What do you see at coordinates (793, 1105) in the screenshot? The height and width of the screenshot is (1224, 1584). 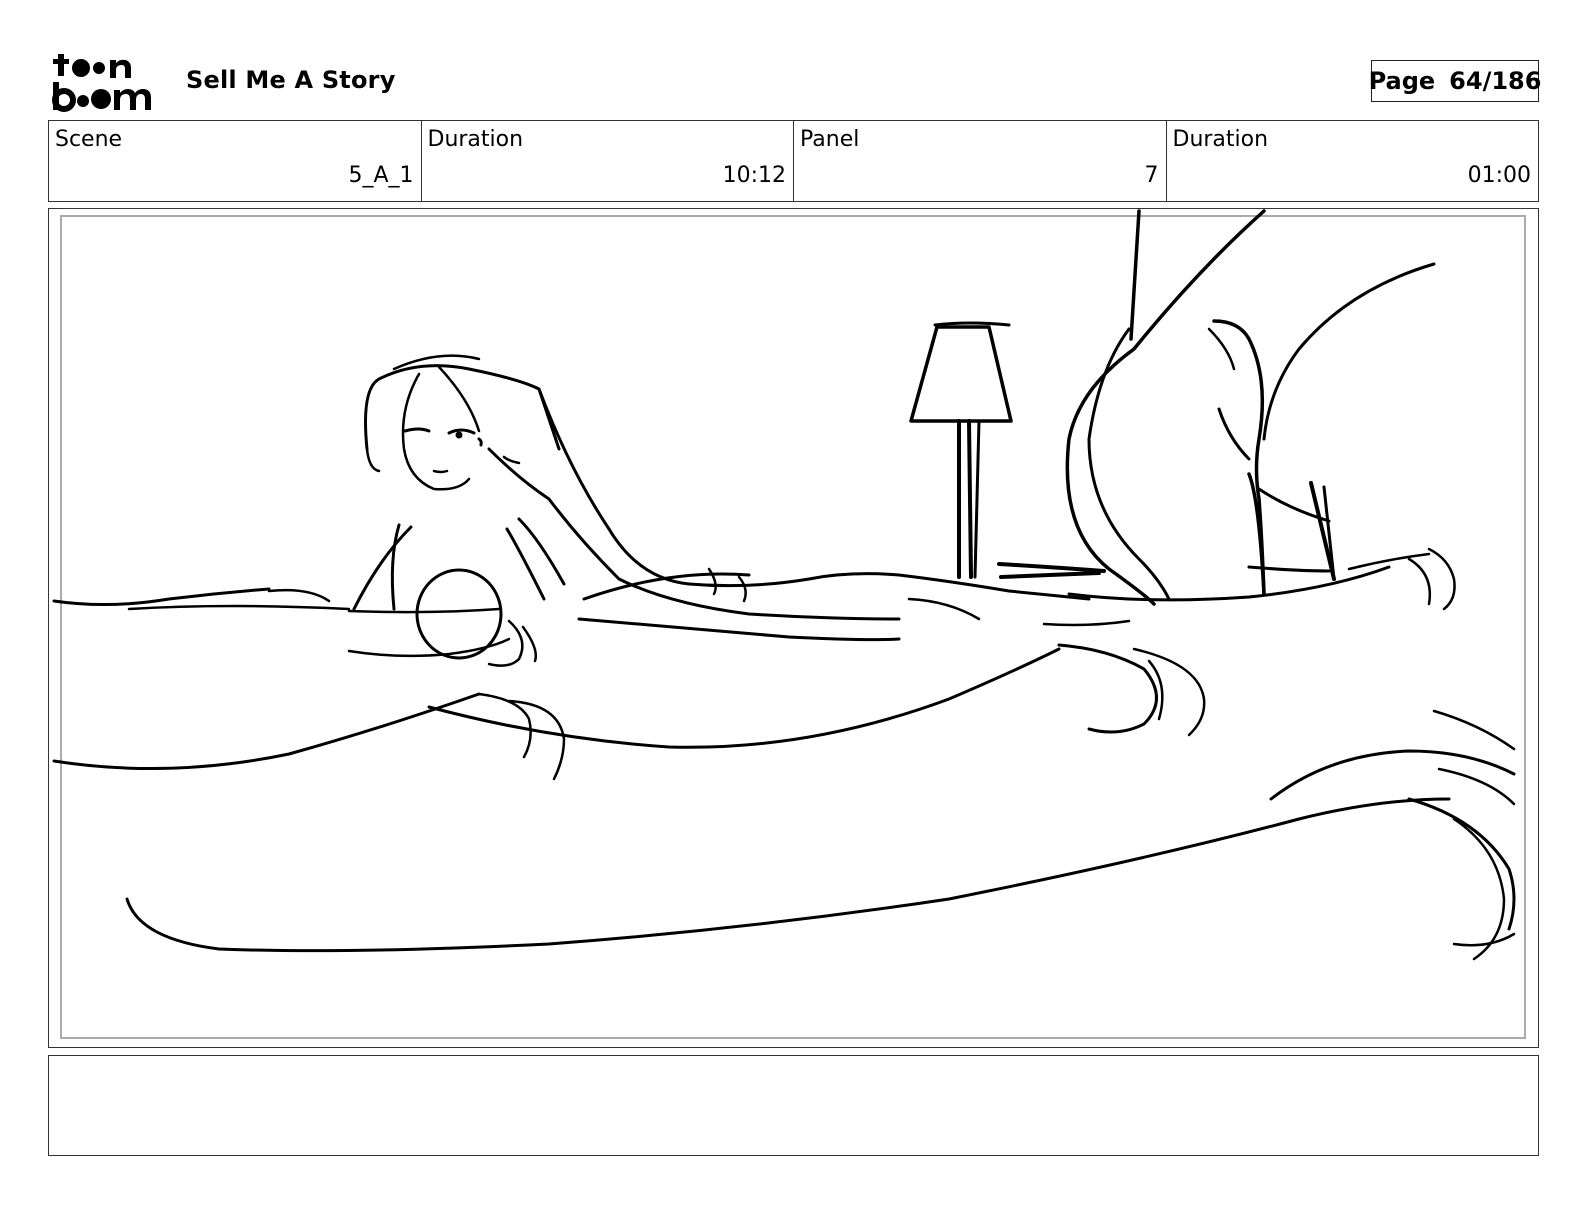 I see `panel-notes-box` at bounding box center [793, 1105].